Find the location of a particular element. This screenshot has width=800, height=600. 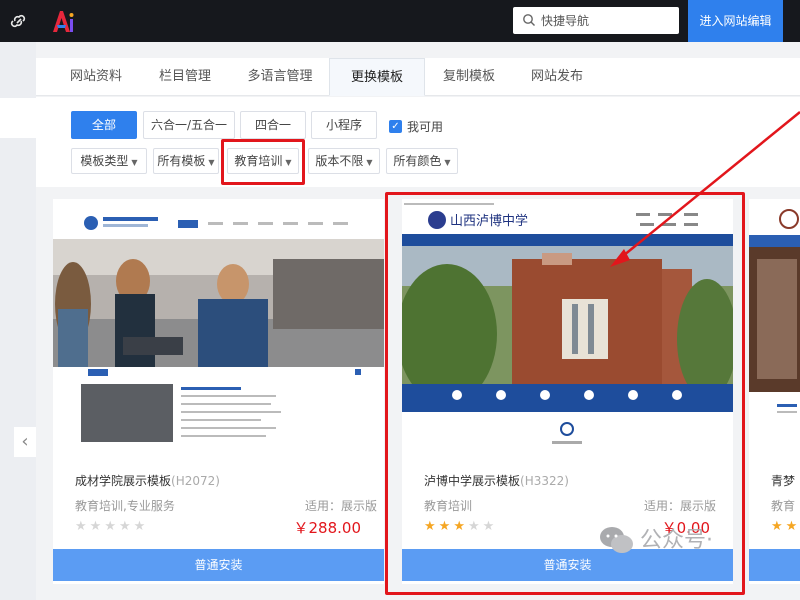

tab-columns: 栏目管理 is located at coordinates (185, 77).